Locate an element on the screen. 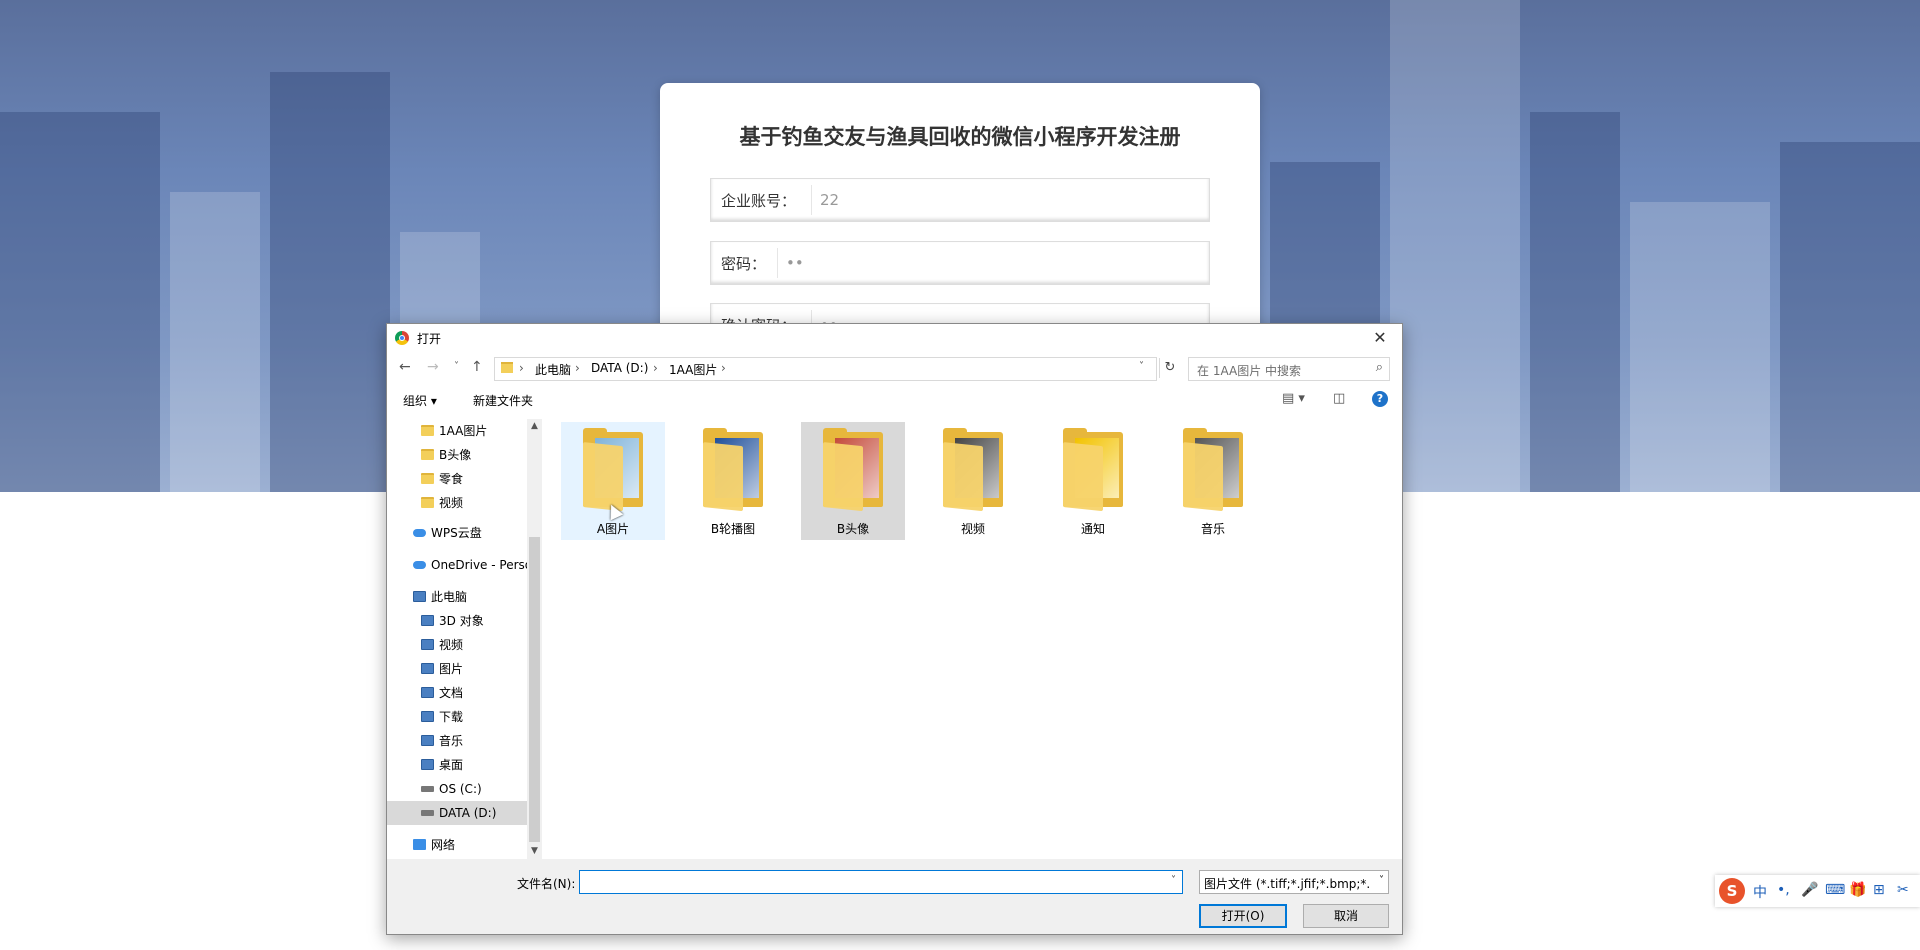 The image size is (1920, 950). up-button: ↑ is located at coordinates (477, 367).